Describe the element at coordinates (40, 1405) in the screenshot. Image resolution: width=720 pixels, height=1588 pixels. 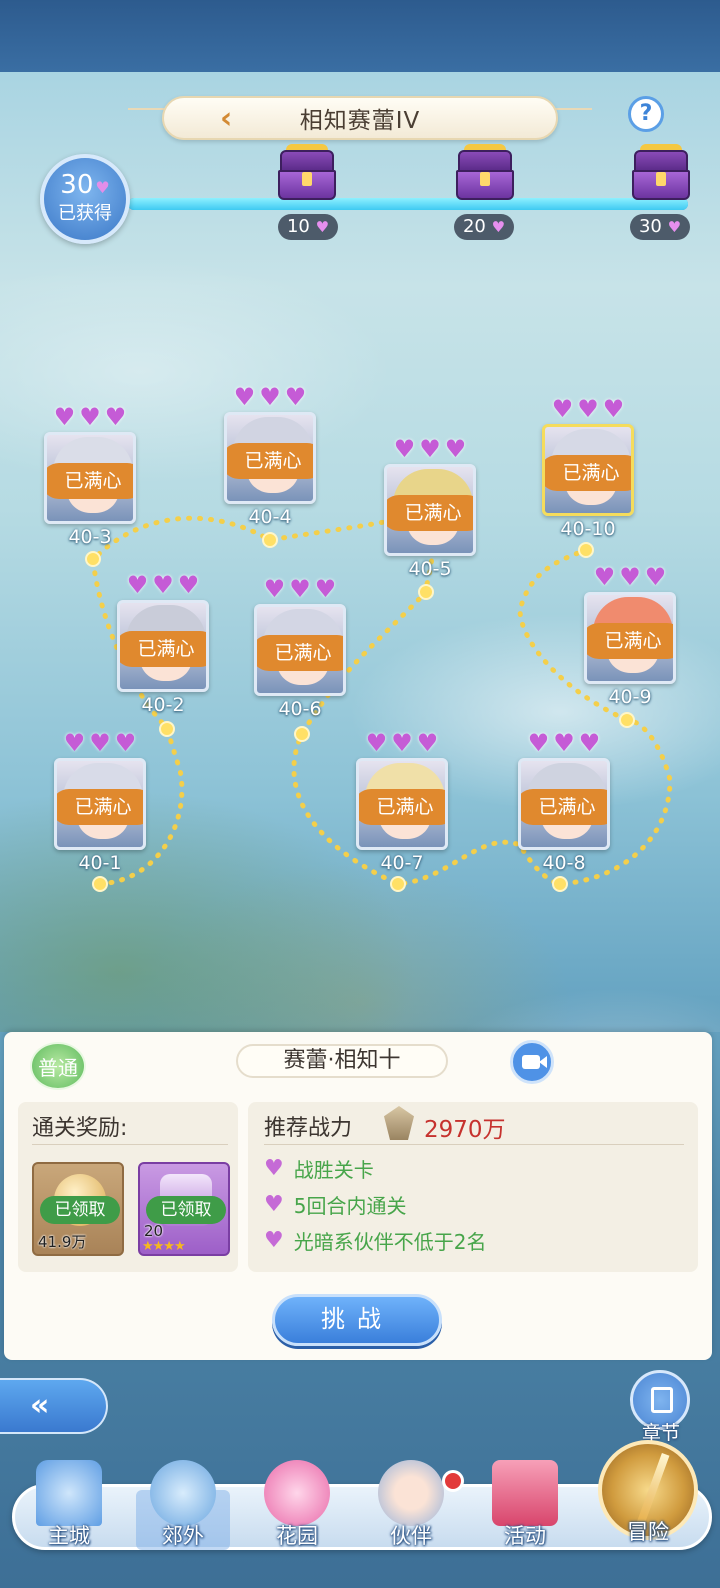
I see `double-chevron-left-icon: «` at that location.